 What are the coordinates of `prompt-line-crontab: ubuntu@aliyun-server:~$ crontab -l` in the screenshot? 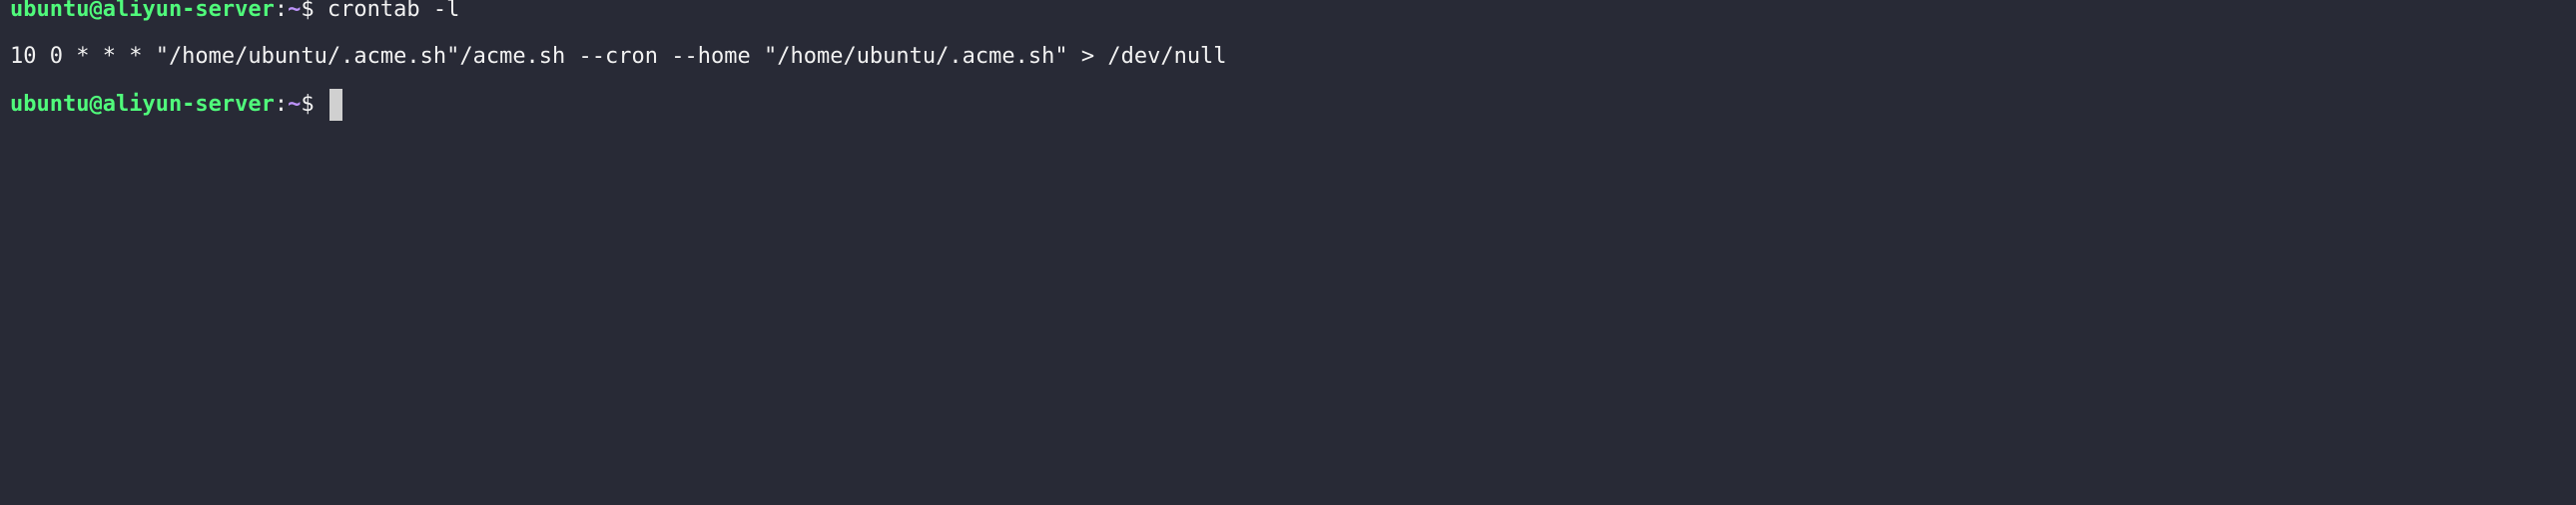 It's located at (234, 17).